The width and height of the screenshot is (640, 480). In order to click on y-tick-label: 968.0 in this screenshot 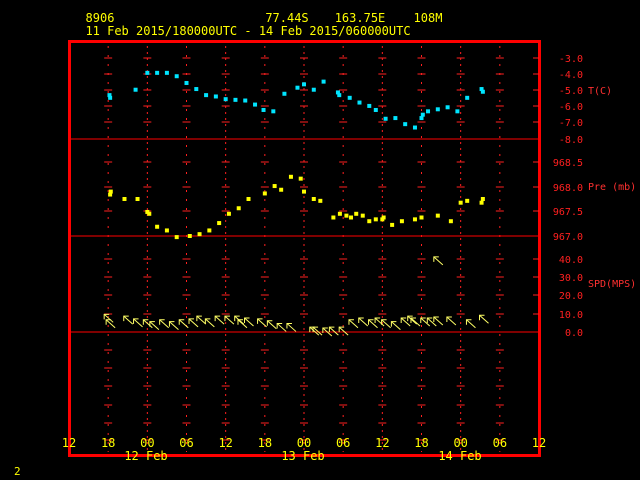, I will do `click(568, 188)`.